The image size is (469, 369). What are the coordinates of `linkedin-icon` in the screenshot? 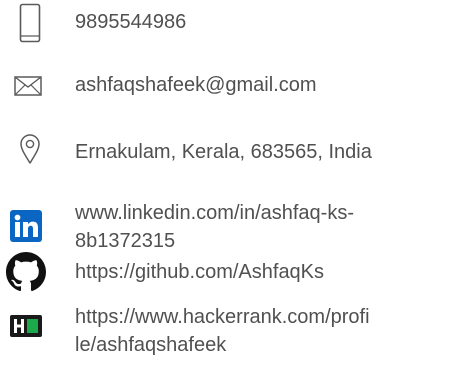 It's located at (26, 226).